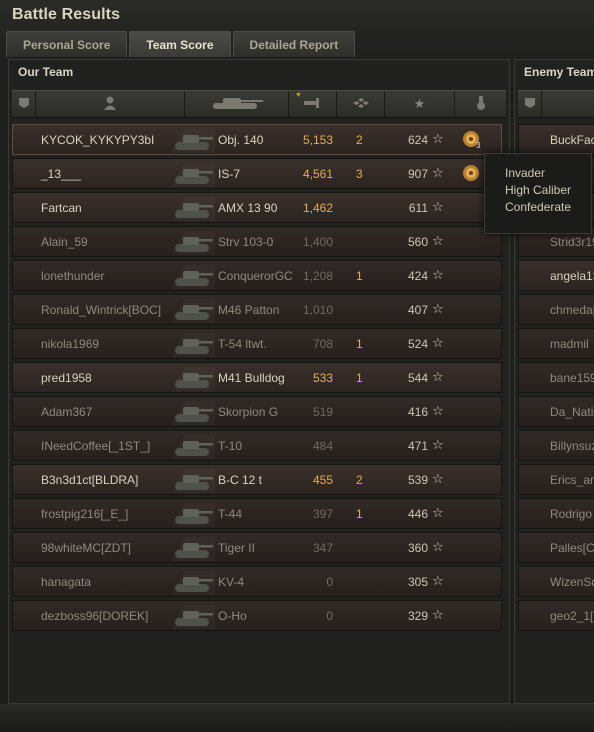 The width and height of the screenshot is (594, 732). I want to click on enemy-row: Billynsuz, so click(556, 445).